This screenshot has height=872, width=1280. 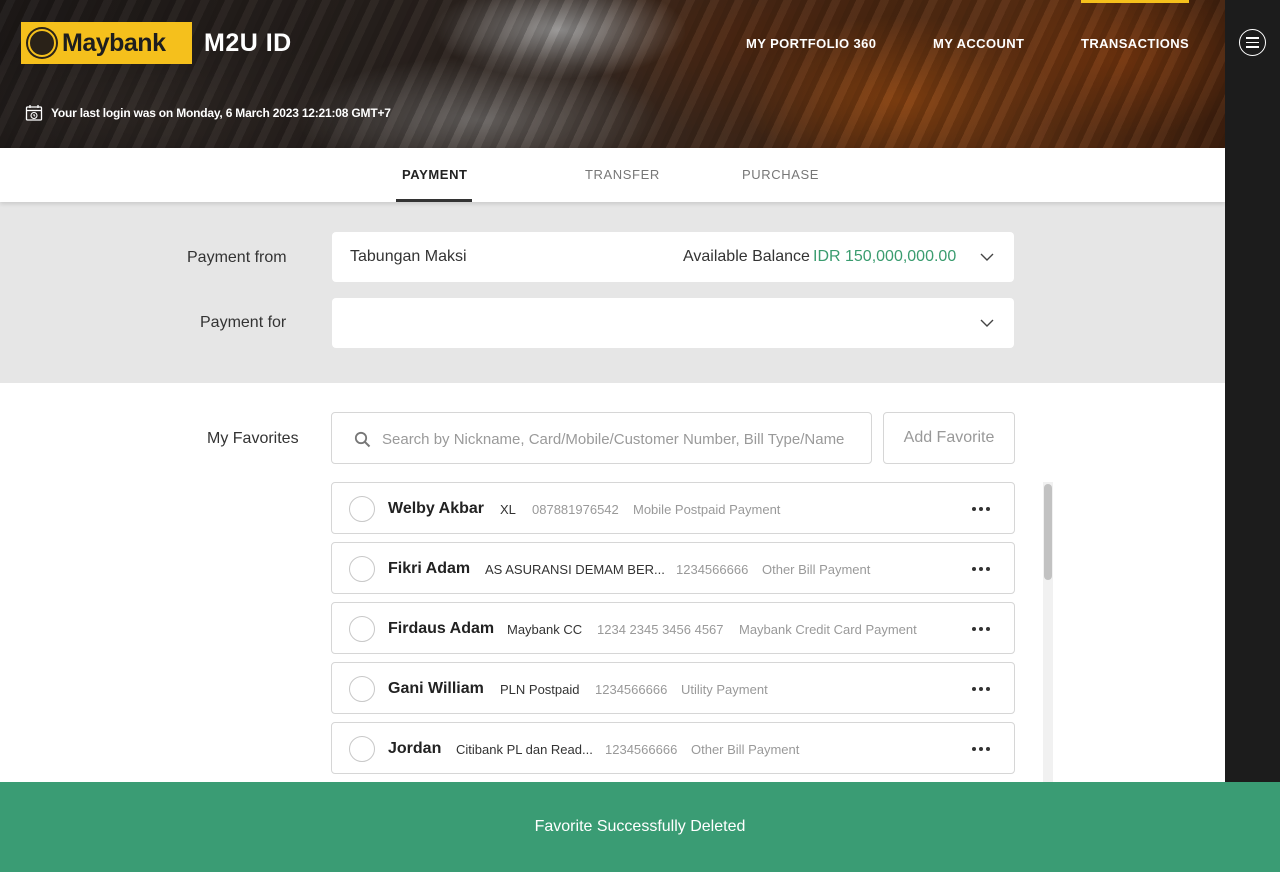 I want to click on active-tab-indicator, so click(x=434, y=200).